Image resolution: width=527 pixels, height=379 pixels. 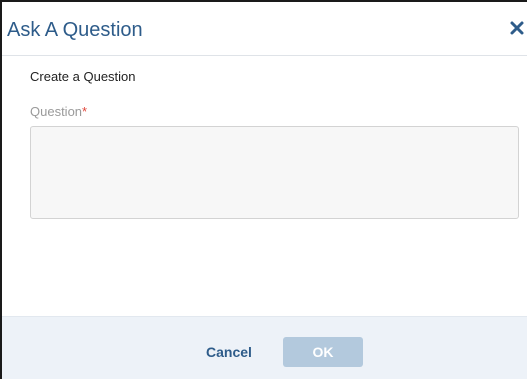 I want to click on close-icon, so click(x=517, y=28).